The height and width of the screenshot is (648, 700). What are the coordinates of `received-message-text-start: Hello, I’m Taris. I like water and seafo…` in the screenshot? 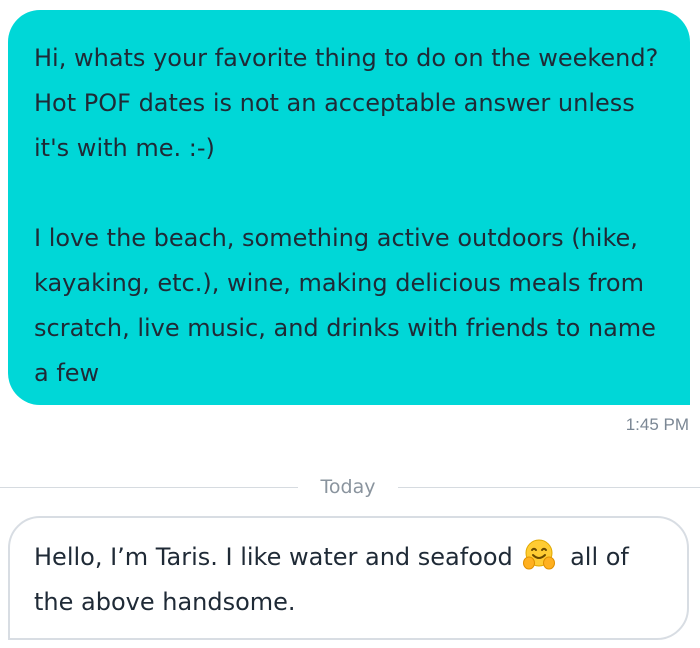 It's located at (273, 557).